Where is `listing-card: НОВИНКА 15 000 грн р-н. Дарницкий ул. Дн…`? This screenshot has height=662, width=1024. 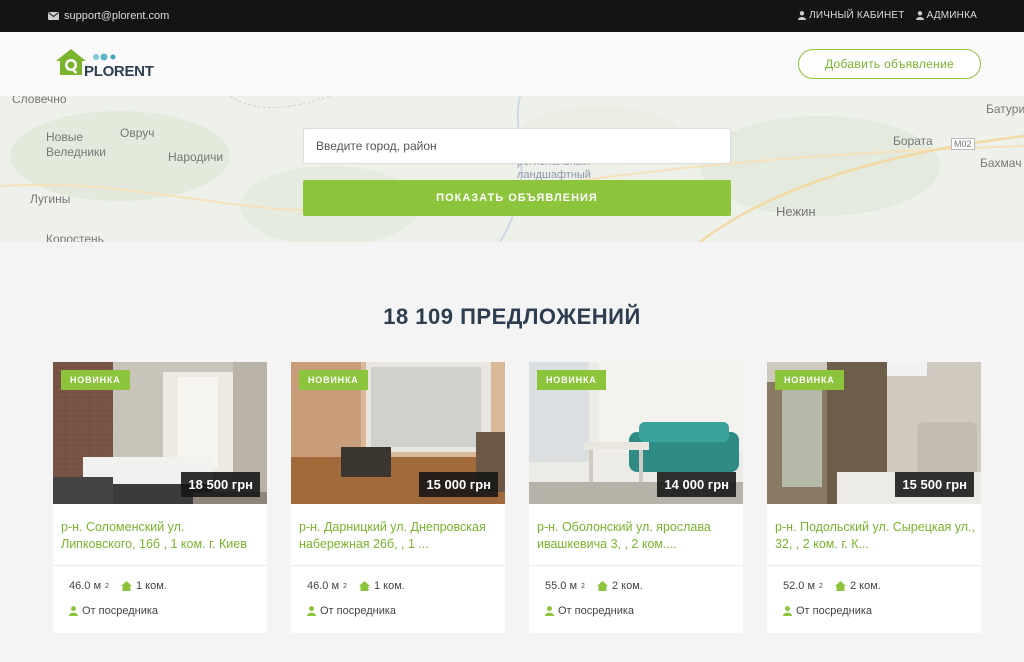 listing-card: НОВИНКА 15 000 грн р-н. Дарницкий ул. Дн… is located at coordinates (398, 497).